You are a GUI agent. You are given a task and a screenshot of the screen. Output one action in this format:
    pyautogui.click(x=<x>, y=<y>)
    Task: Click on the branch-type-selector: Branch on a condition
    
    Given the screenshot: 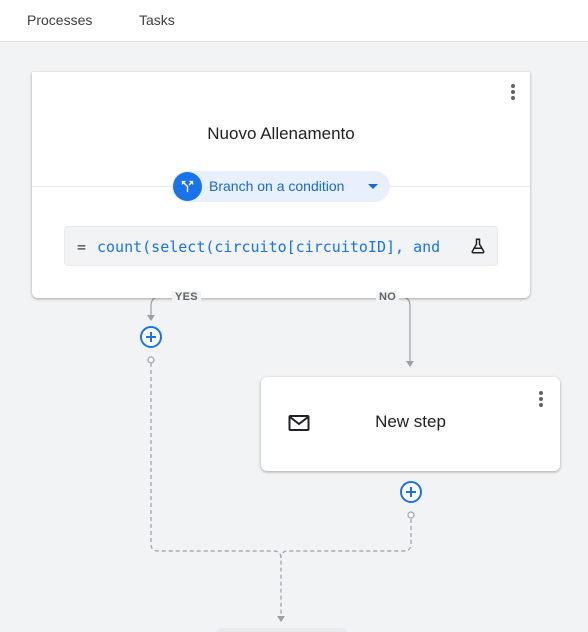 What is the action you would take?
    pyautogui.click(x=281, y=186)
    